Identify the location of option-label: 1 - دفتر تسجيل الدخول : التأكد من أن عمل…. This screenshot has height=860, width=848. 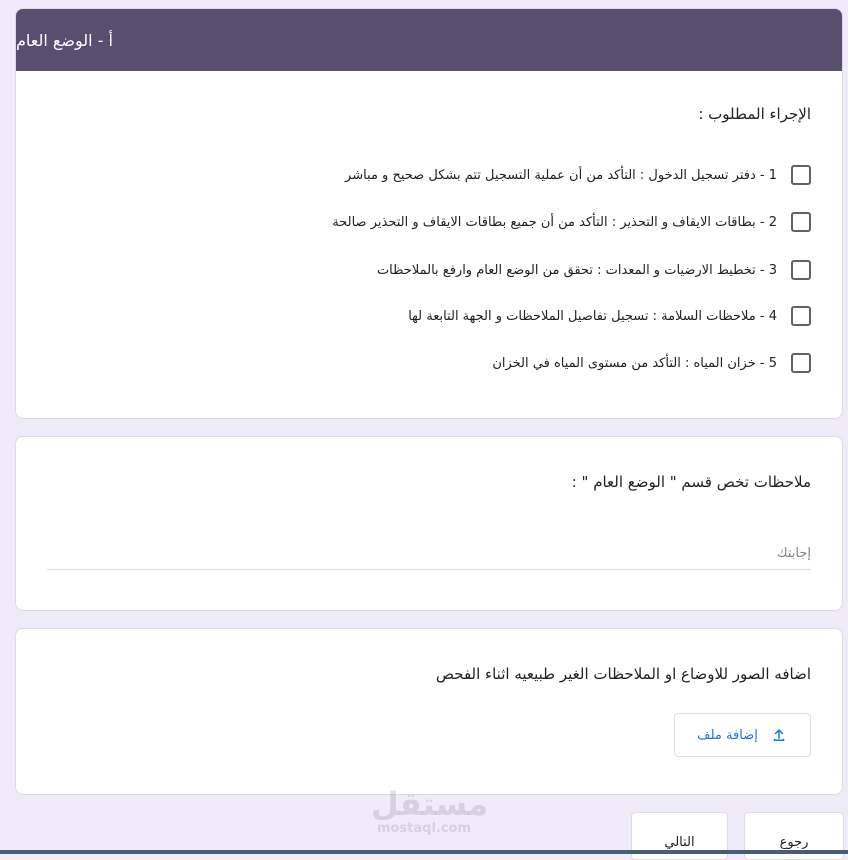
(561, 175).